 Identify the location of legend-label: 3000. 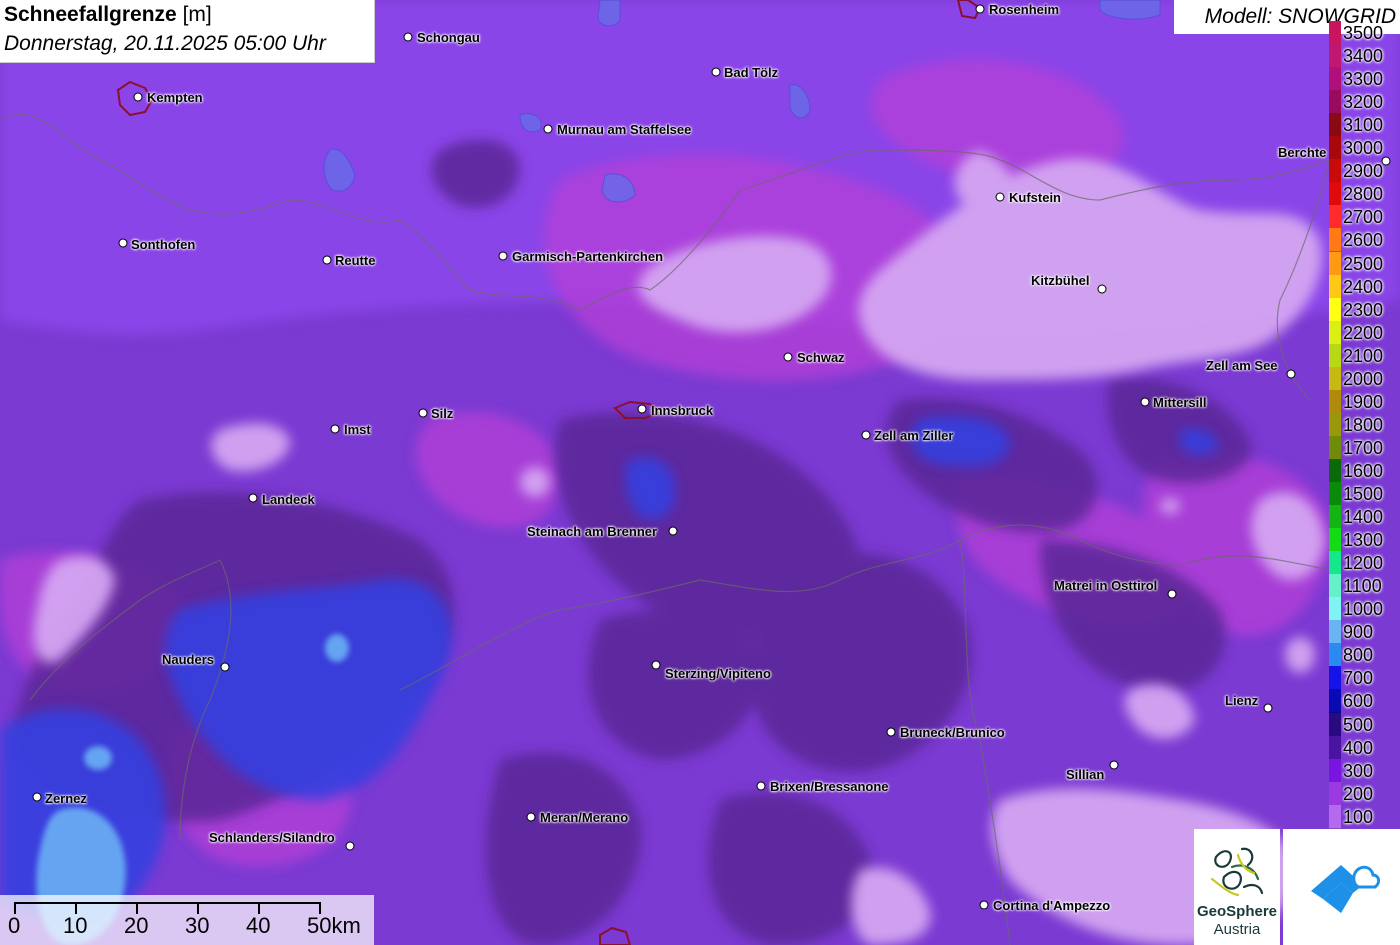
(1363, 148).